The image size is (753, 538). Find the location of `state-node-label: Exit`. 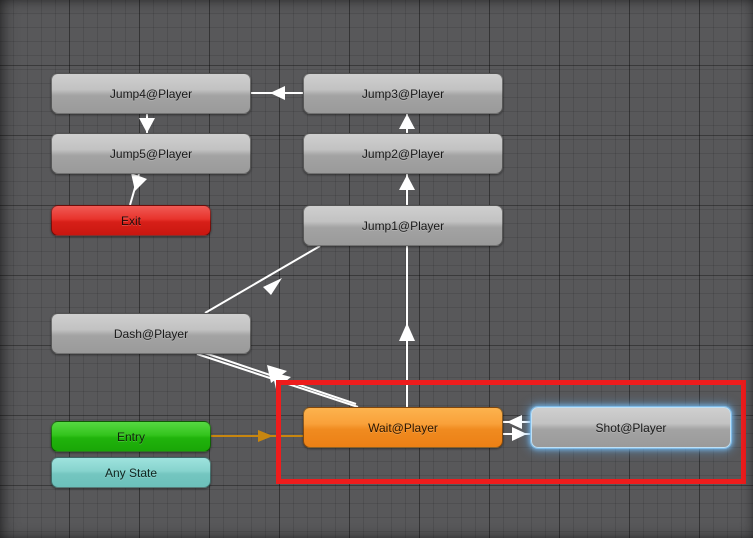

state-node-label: Exit is located at coordinates (130, 220).